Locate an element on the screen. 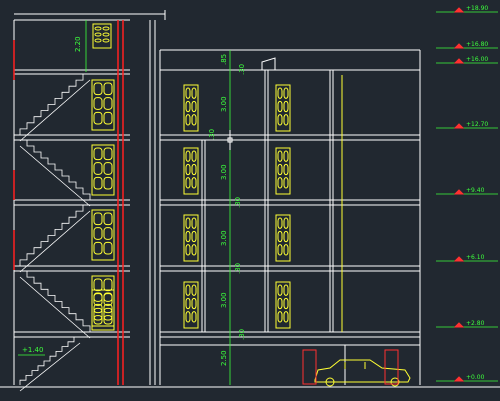  dim-floor3: 3.00 is located at coordinates (224, 172).